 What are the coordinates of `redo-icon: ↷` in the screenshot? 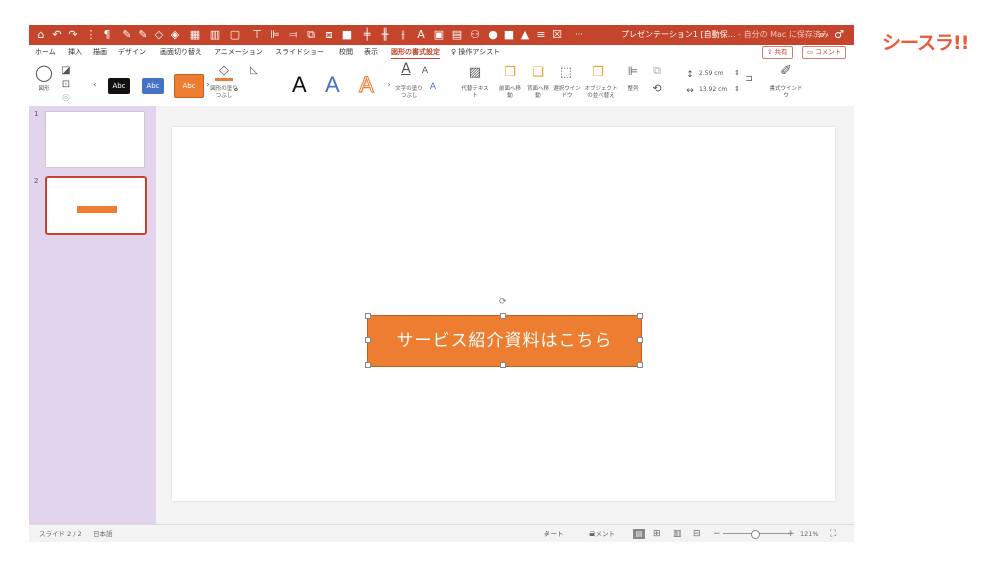 It's located at (73, 35).